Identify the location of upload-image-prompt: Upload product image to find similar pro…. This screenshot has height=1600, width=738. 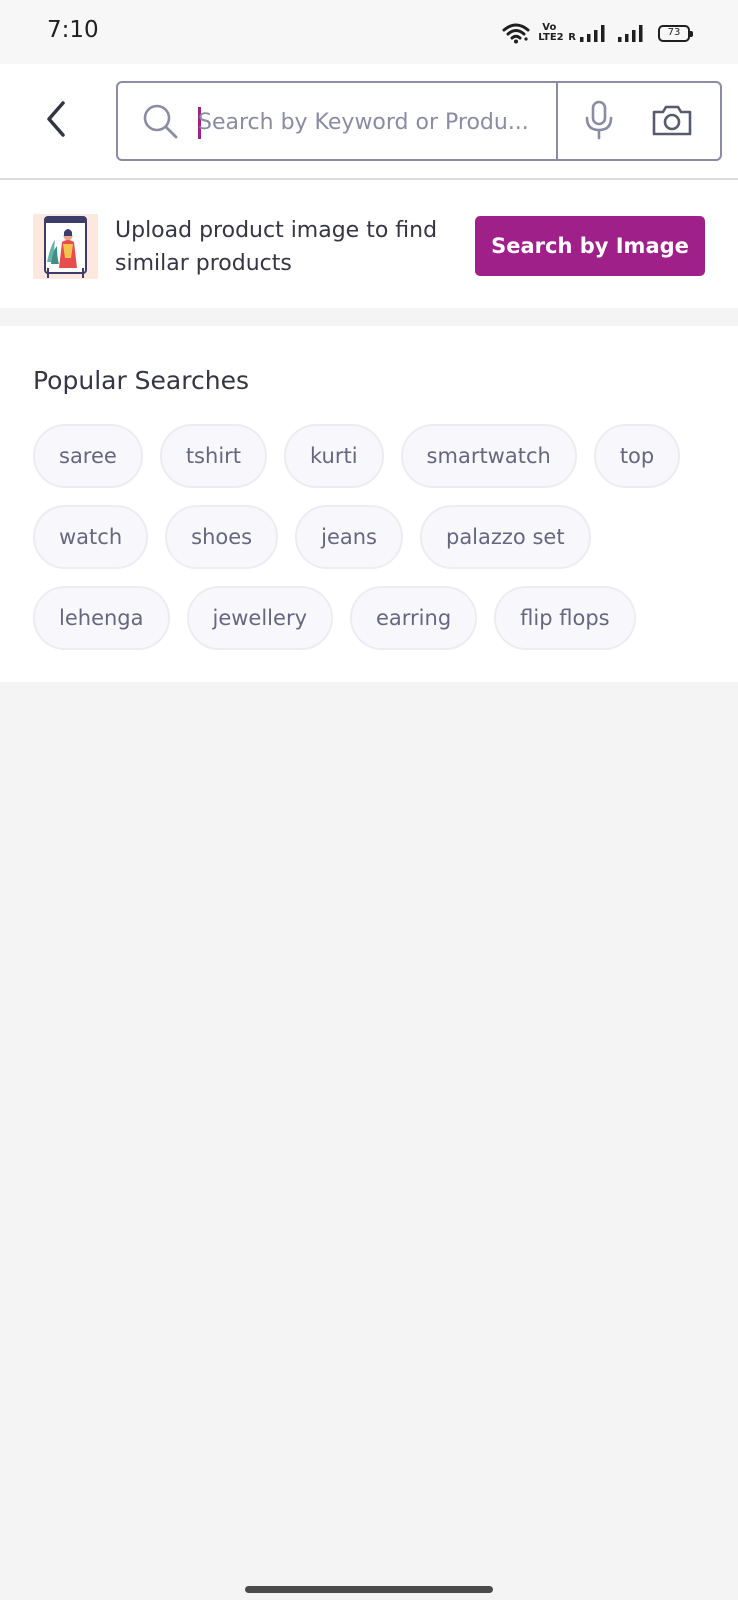
(276, 247).